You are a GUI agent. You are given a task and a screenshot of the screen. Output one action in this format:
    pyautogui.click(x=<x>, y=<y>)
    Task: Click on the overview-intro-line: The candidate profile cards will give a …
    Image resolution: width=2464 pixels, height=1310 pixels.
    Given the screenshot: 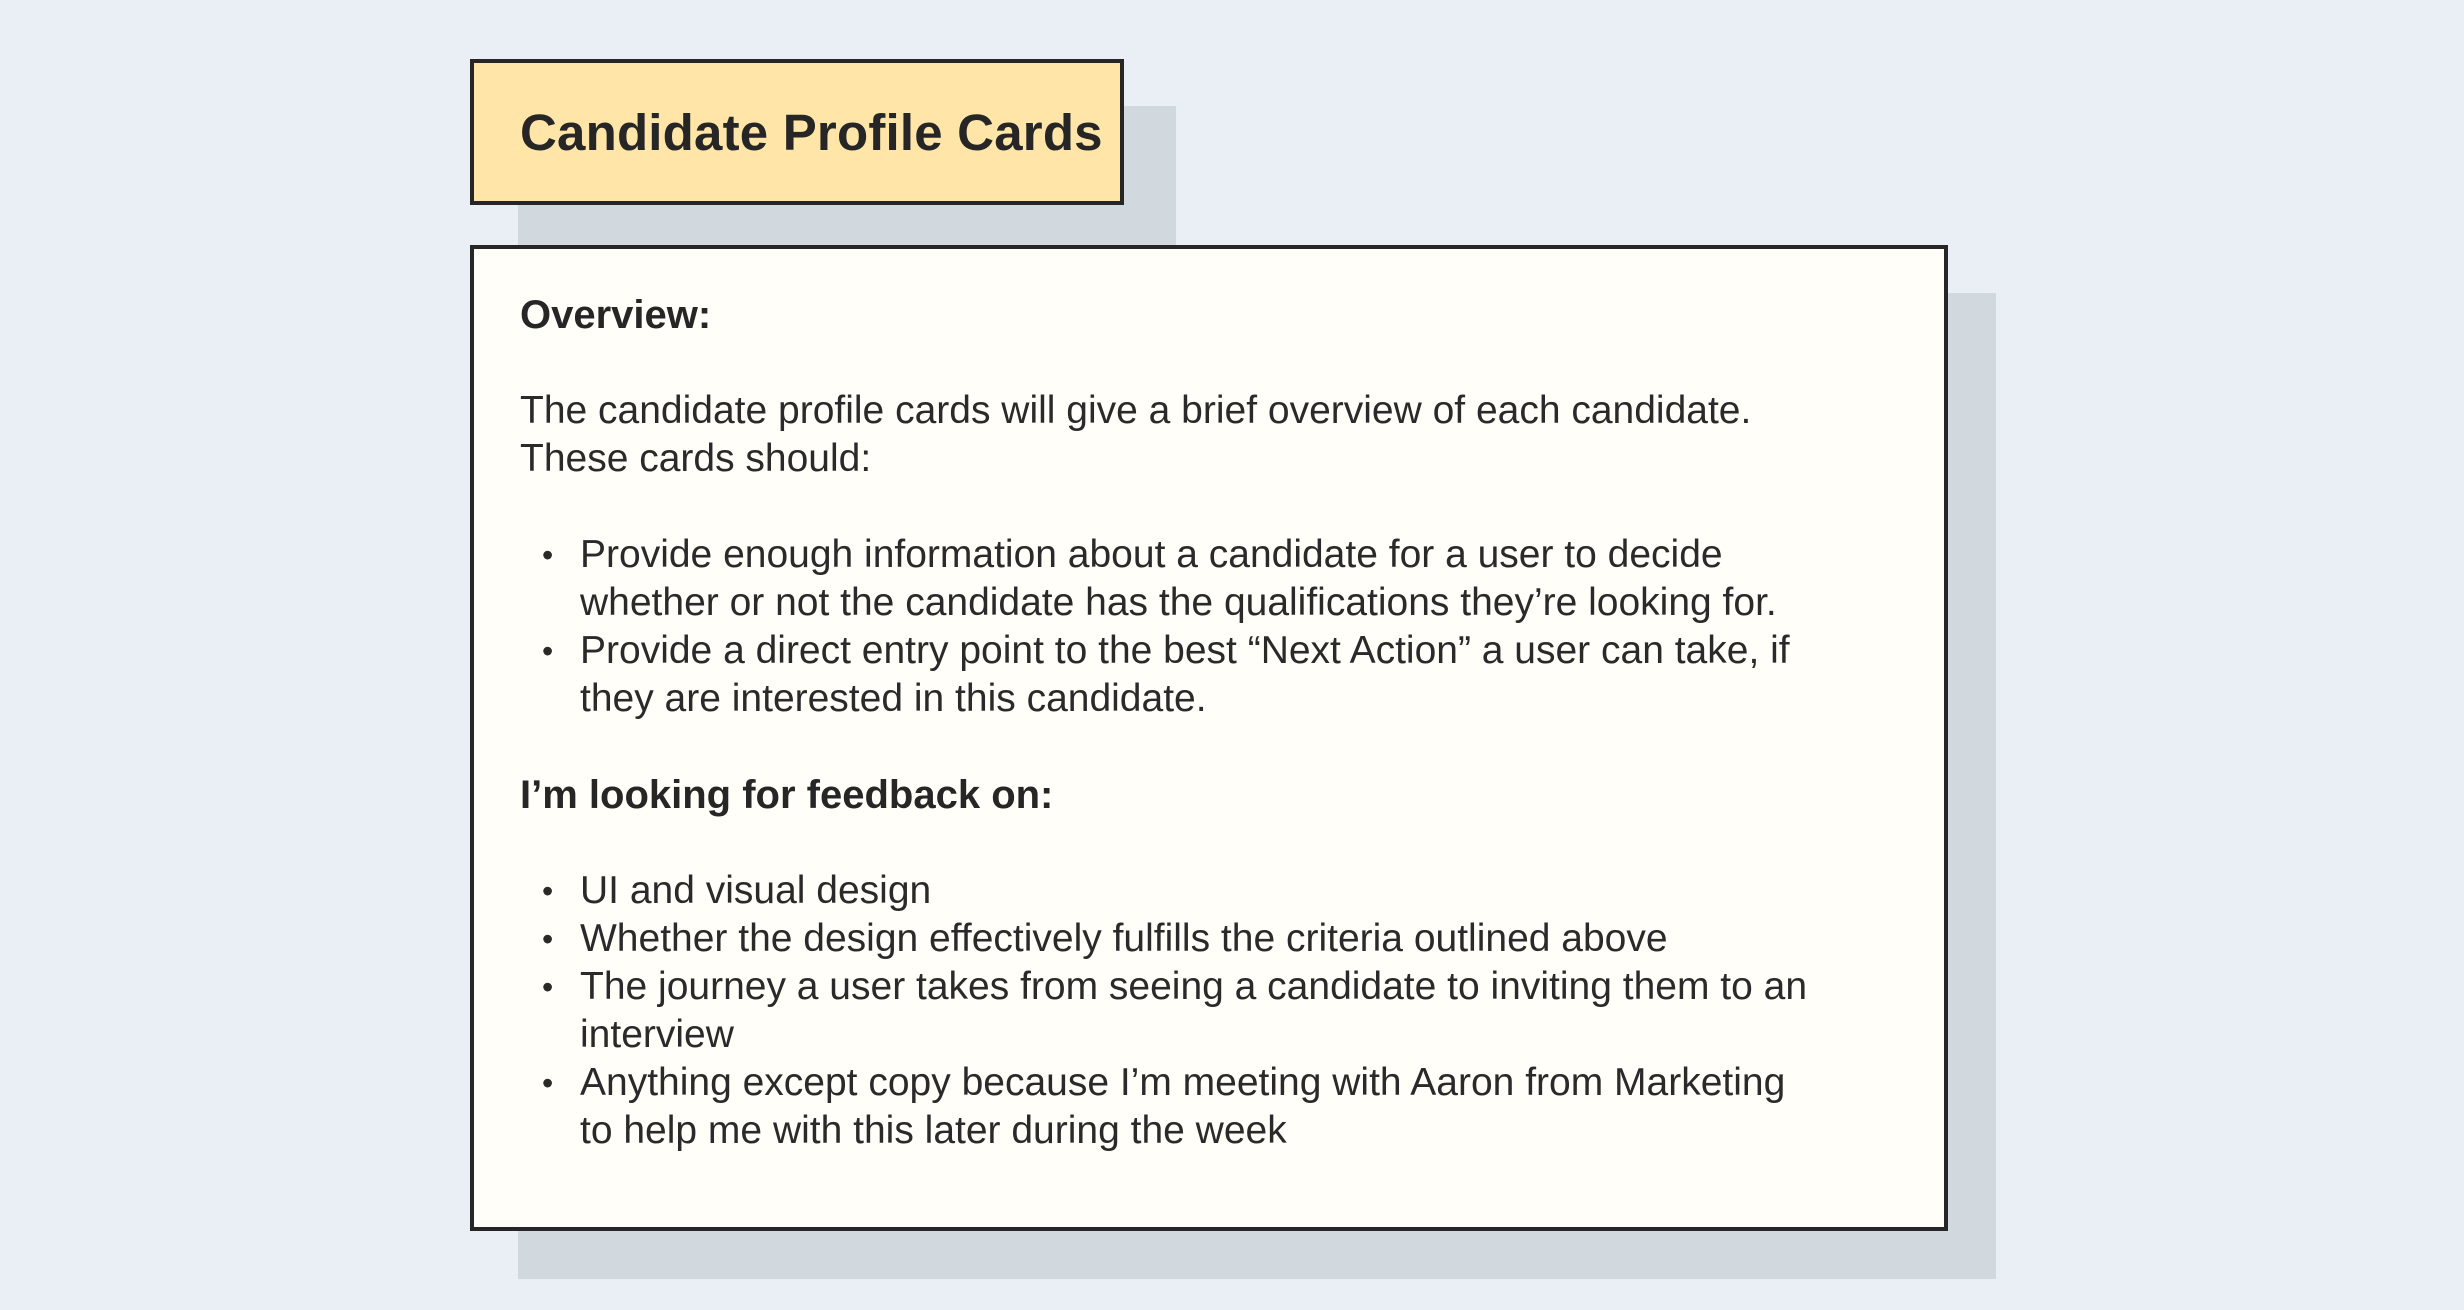 What is the action you would take?
    pyautogui.click(x=1136, y=410)
    